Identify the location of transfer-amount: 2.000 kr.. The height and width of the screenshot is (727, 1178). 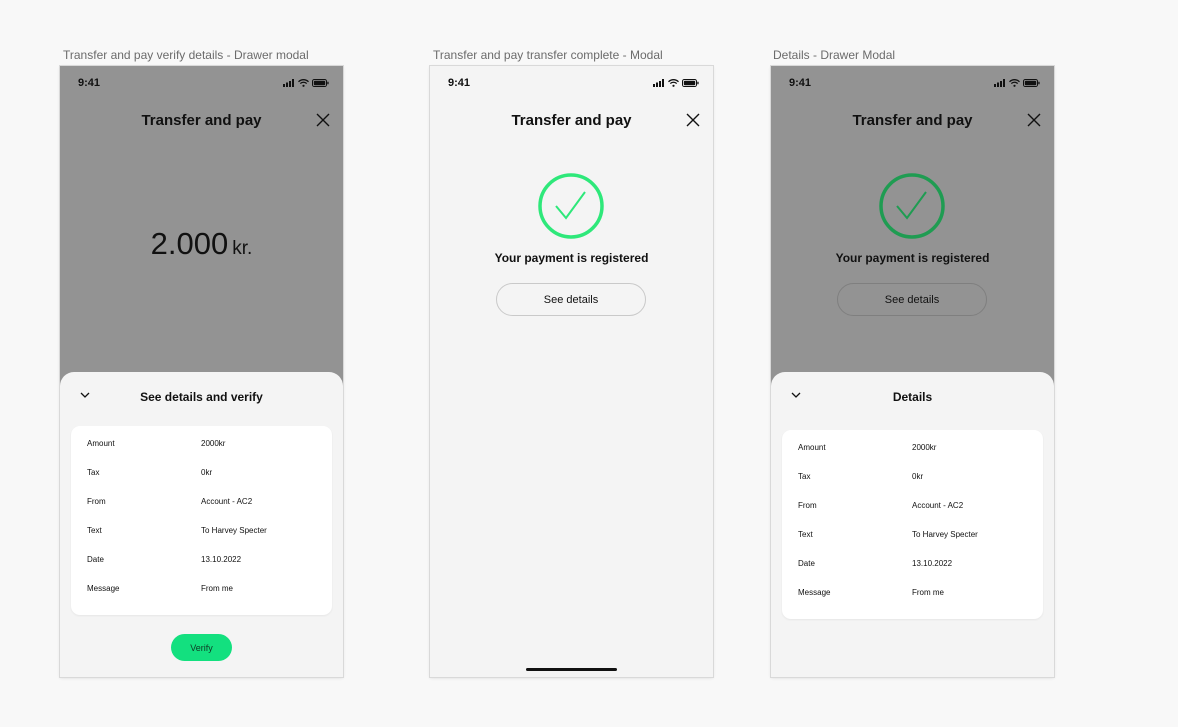
(201, 244).